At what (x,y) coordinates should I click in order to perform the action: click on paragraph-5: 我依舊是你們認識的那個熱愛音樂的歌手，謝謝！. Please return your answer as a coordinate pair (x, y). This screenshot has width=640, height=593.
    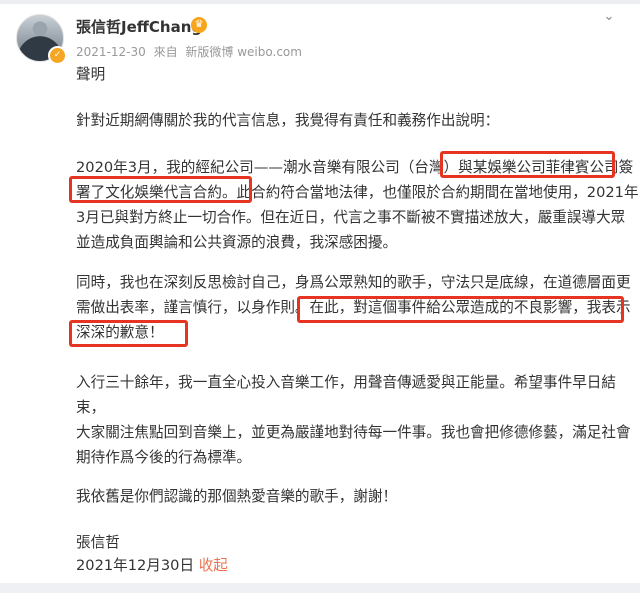
    Looking at the image, I should click on (237, 496).